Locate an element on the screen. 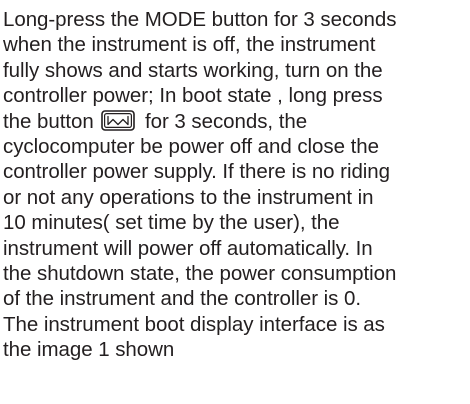 This screenshot has height=404, width=470. text-line-5: the button for 3 seconds, the is located at coordinates (236, 121).